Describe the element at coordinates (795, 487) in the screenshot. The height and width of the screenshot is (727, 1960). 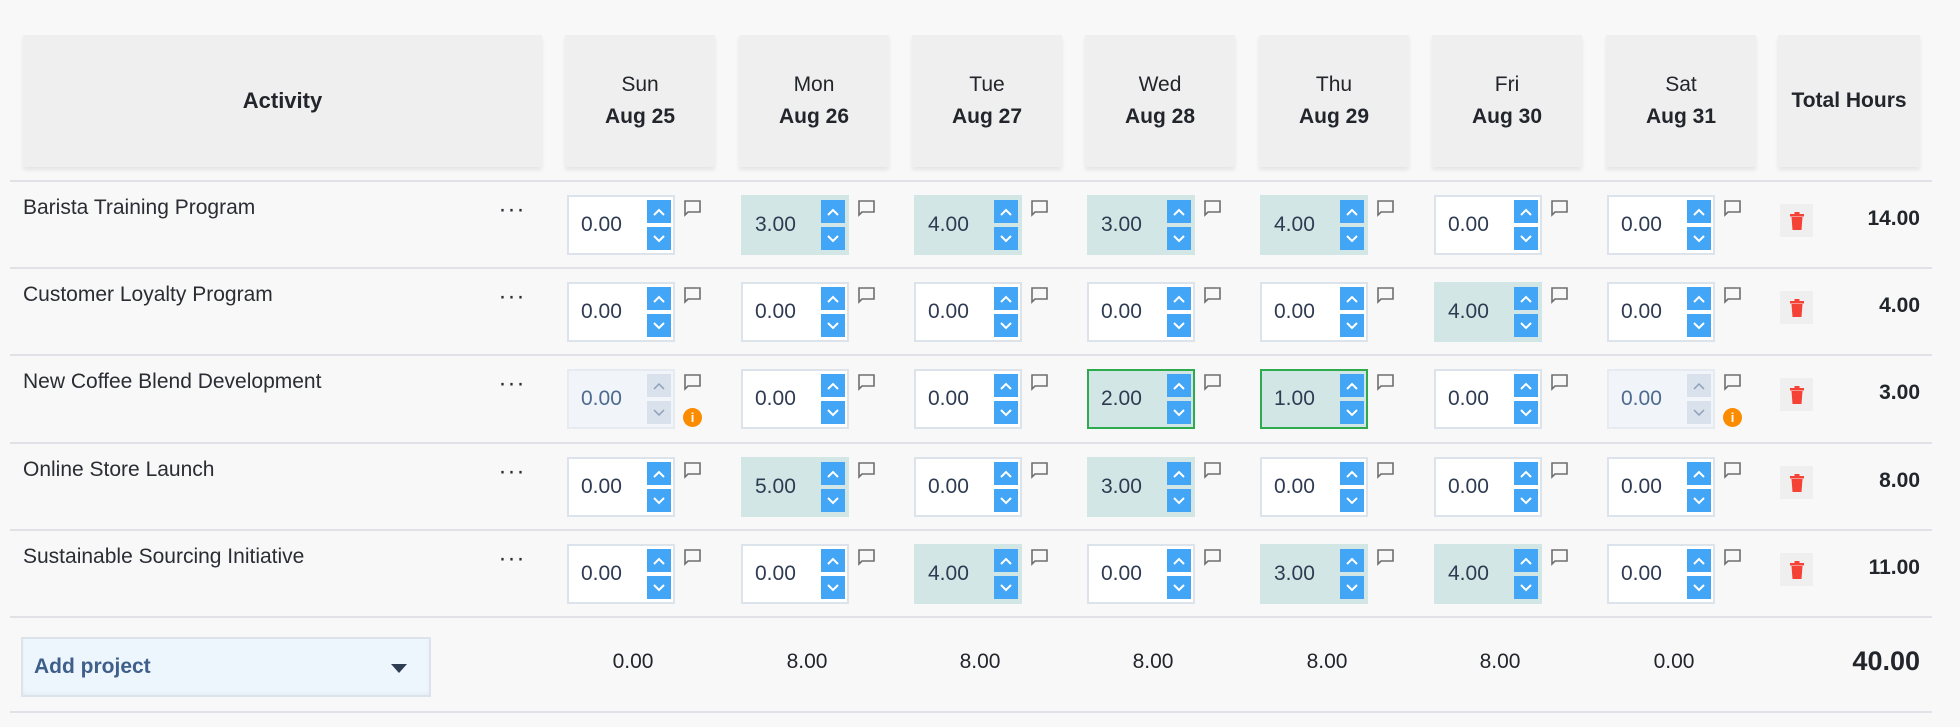
I see `hours-input: 5.00` at that location.